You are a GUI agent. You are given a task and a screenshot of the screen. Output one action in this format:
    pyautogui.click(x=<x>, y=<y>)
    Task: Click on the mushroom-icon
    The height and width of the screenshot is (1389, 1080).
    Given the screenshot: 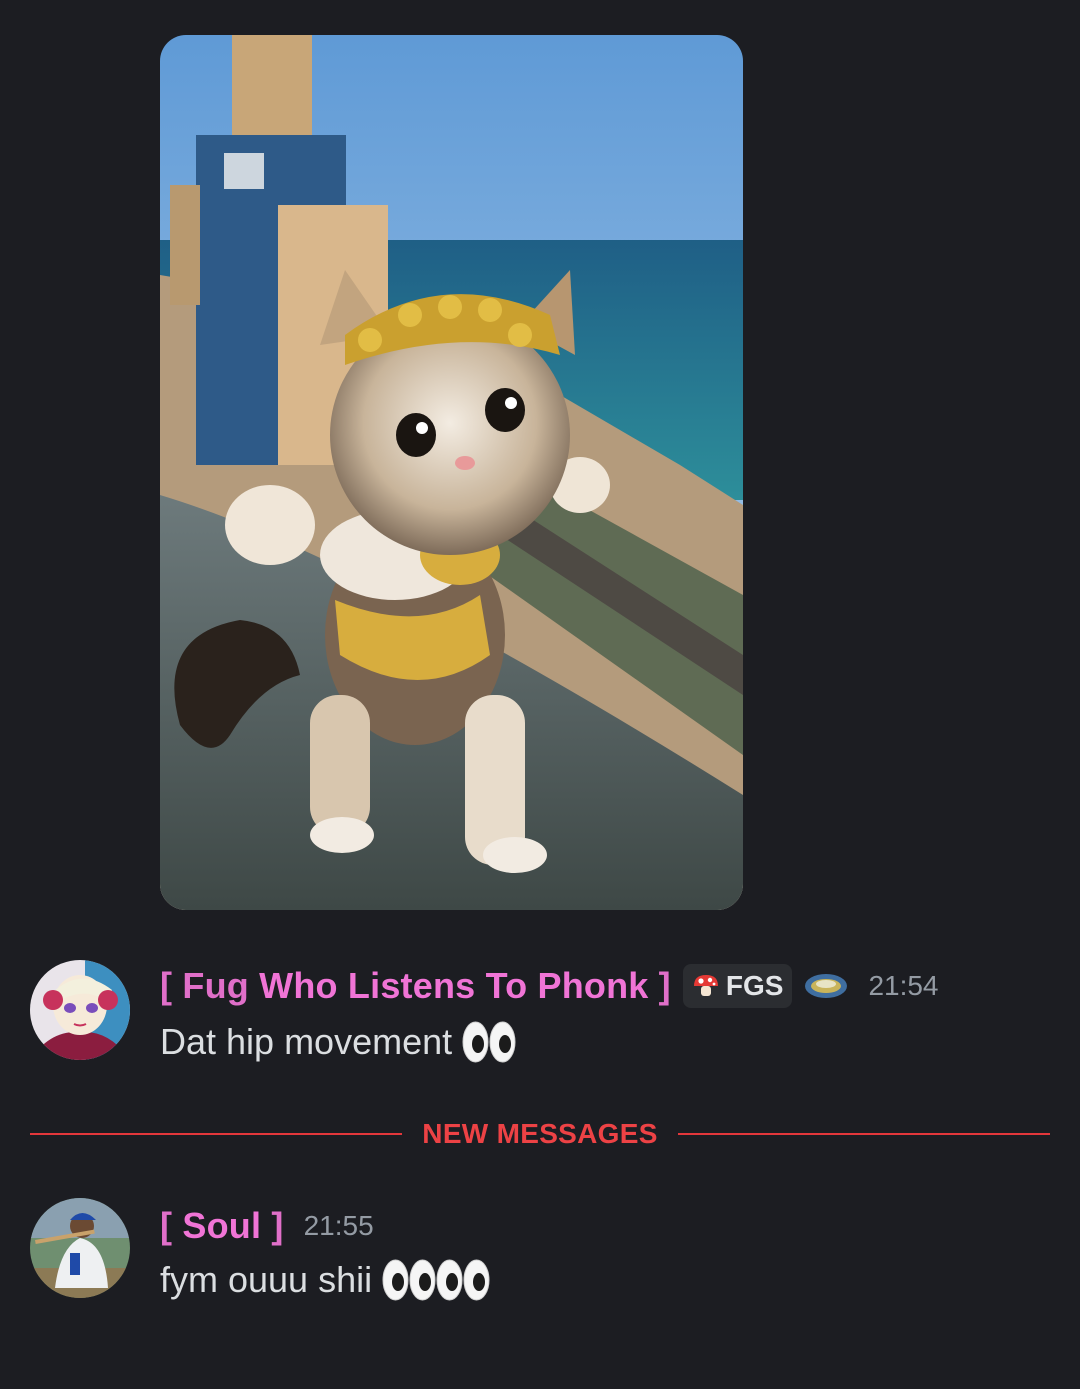 What is the action you would take?
    pyautogui.click(x=705, y=985)
    